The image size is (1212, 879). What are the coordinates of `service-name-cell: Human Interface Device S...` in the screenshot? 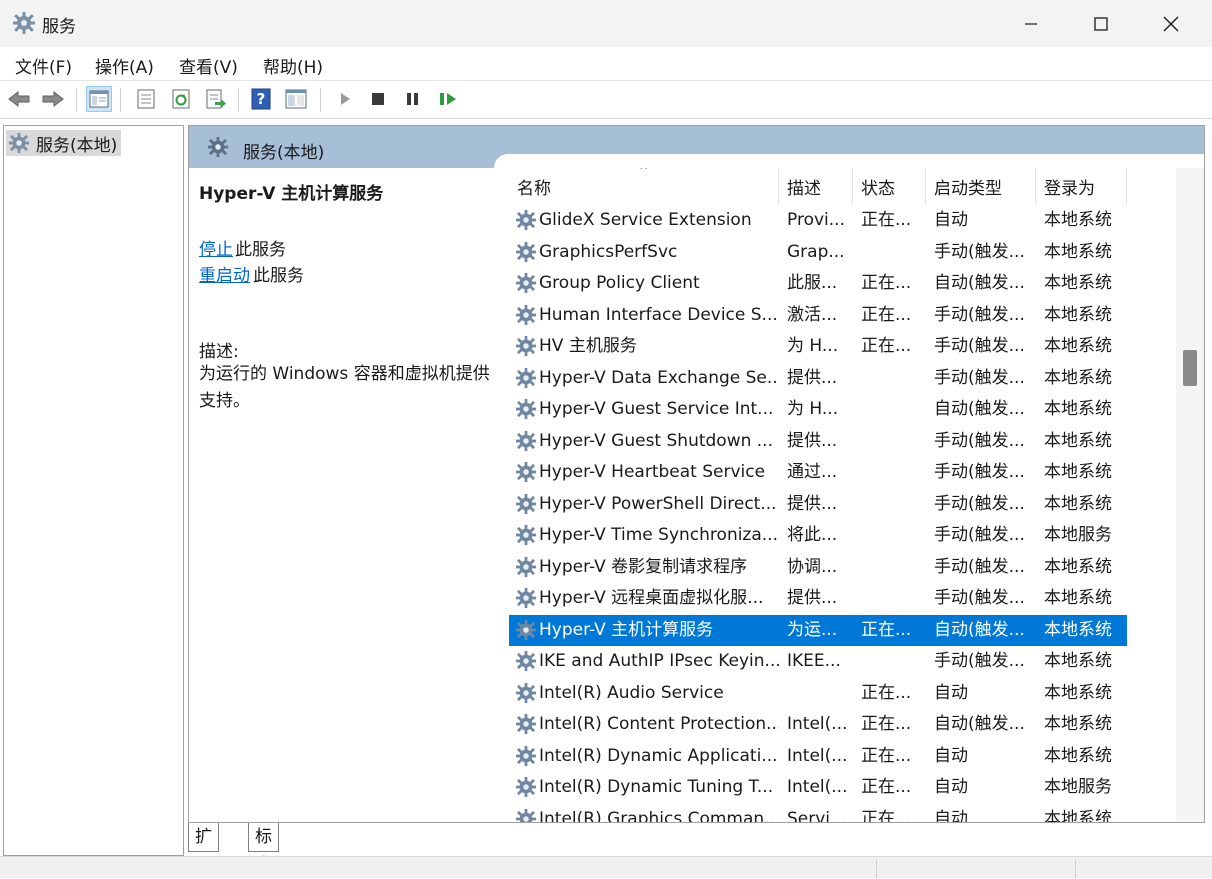 It's located at (658, 314).